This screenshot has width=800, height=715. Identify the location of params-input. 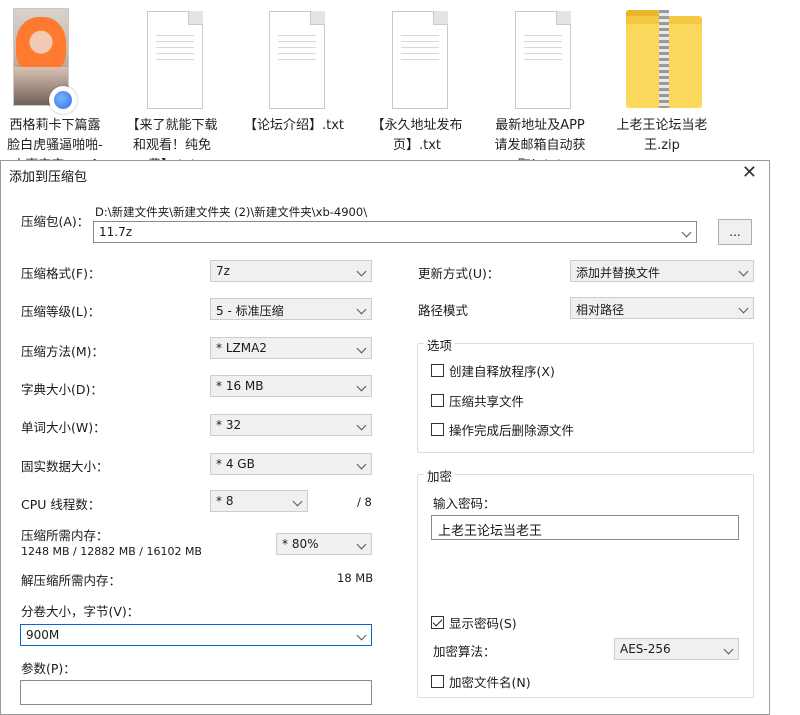
(196, 692).